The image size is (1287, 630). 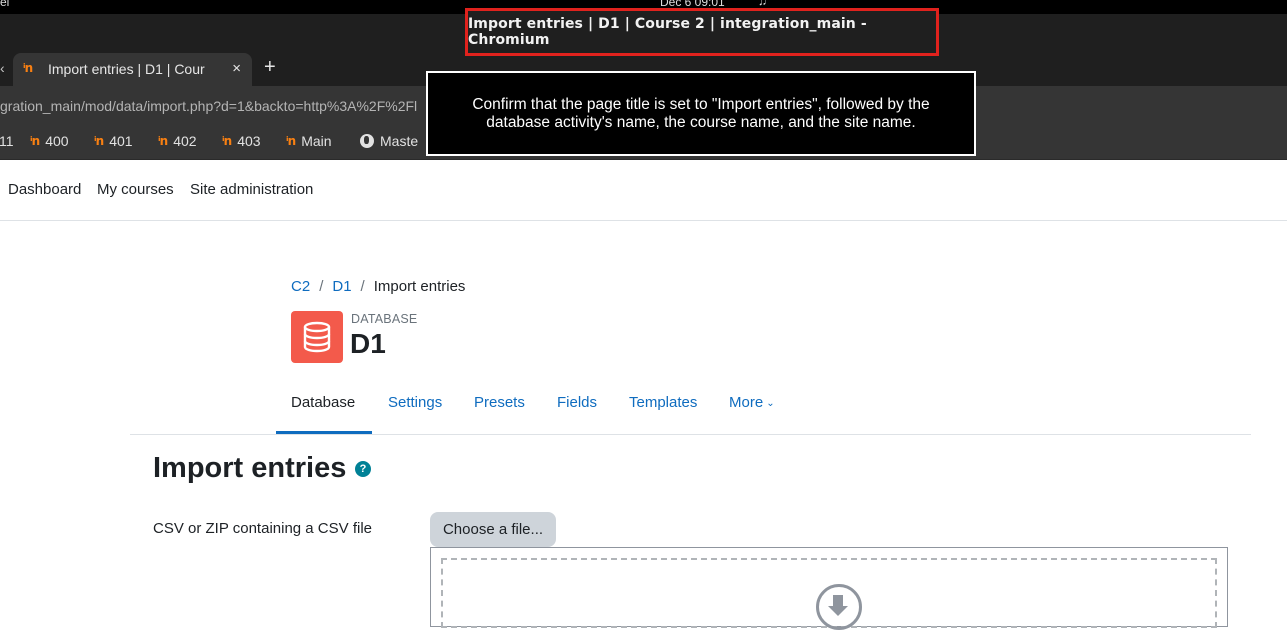 I want to click on help-icon: ?, so click(x=363, y=469).